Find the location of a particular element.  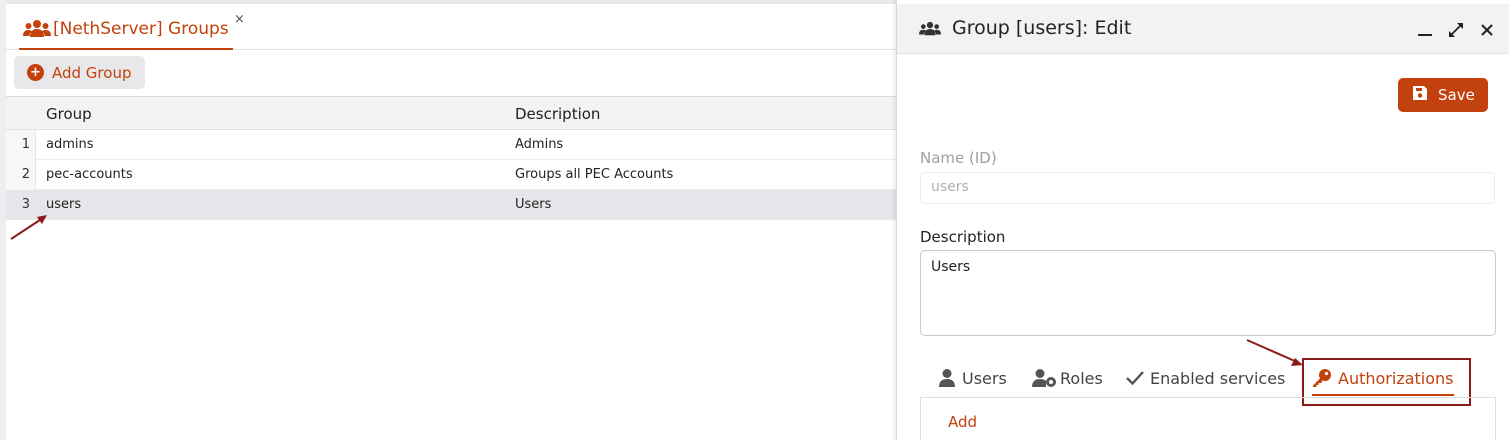

cell-description: Users is located at coordinates (533, 204).